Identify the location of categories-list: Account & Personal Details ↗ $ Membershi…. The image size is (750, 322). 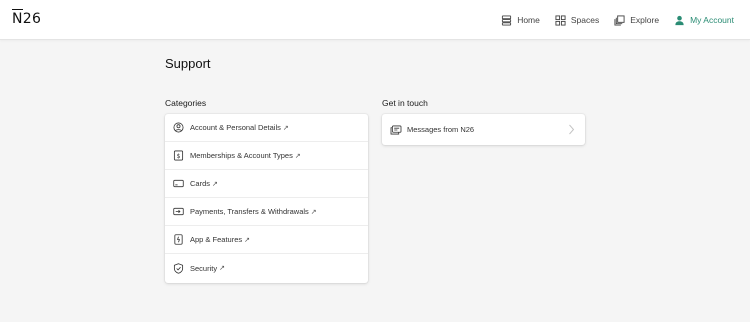
(266, 198).